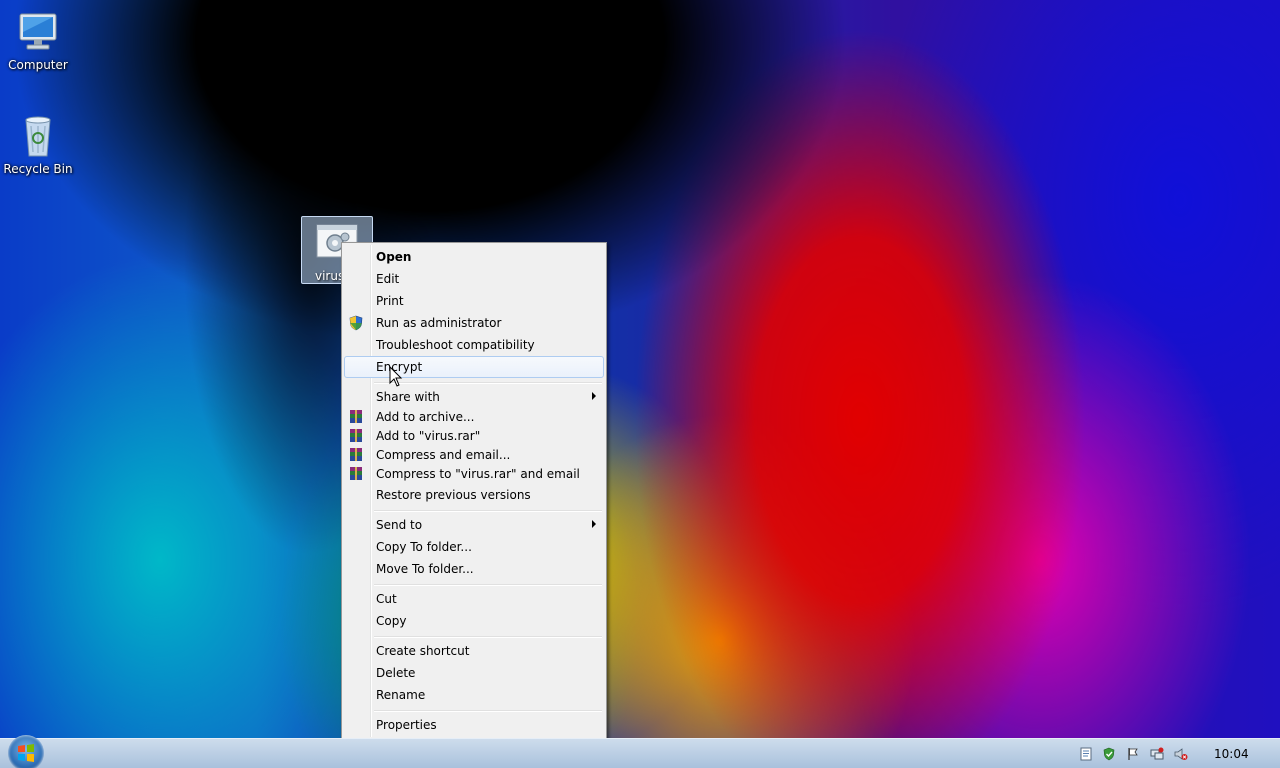 This screenshot has width=1280, height=768. Describe the element at coordinates (391, 621) in the screenshot. I see `menu-item-label: Copy` at that location.